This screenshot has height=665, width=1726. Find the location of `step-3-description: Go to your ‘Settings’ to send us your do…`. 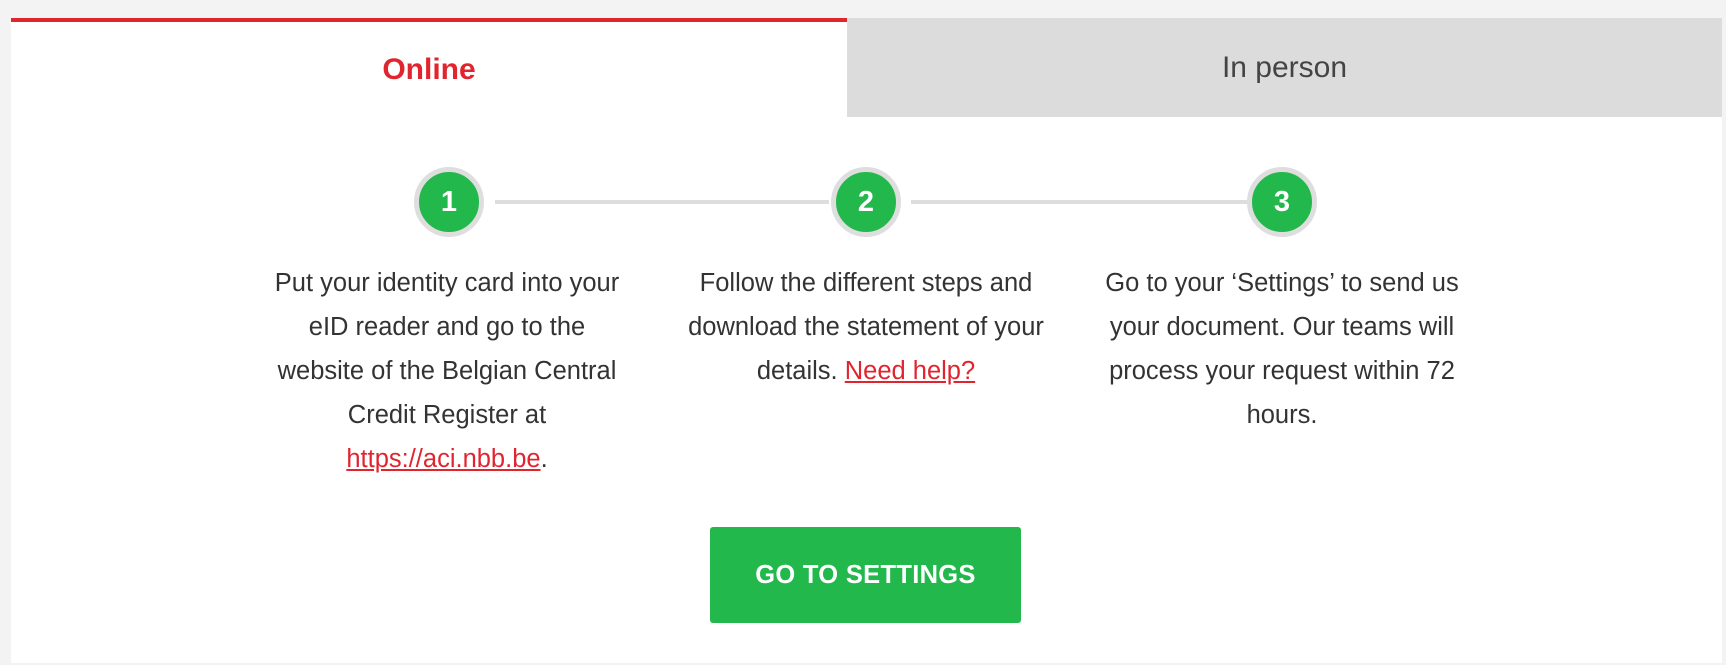

step-3-description: Go to your ‘Settings’ to send us your do… is located at coordinates (1282, 349).